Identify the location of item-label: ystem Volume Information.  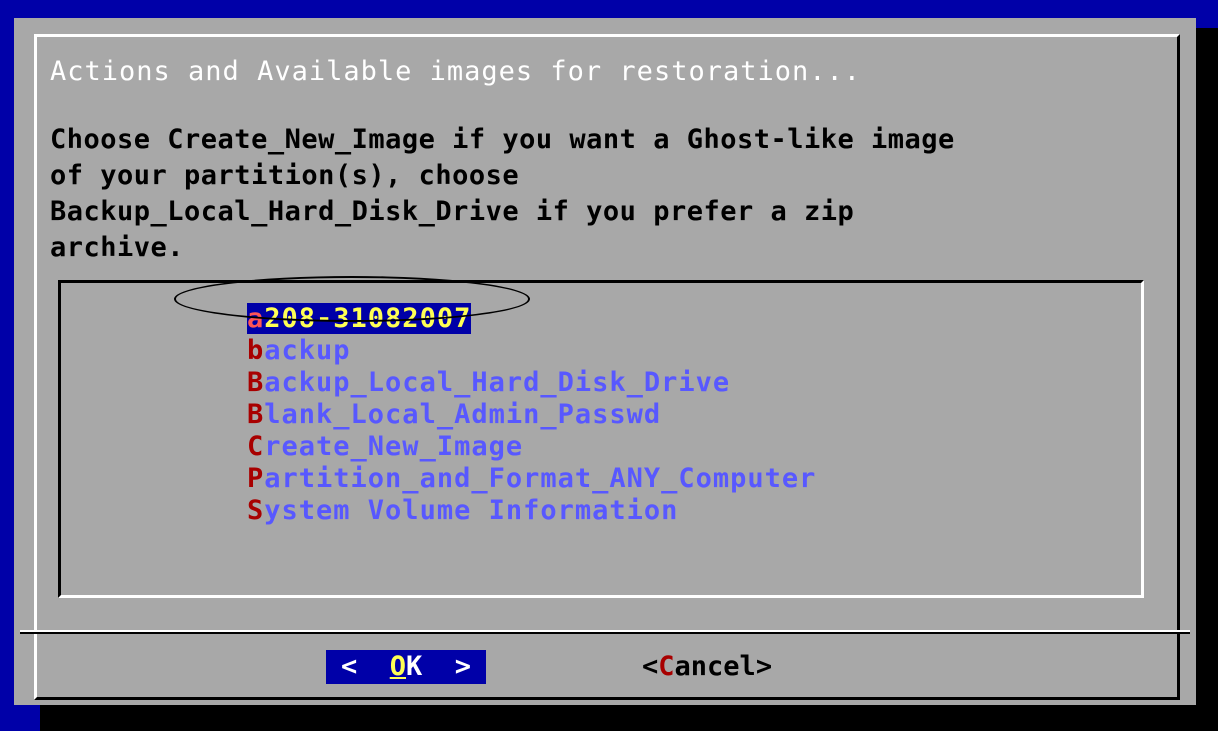
(471, 510).